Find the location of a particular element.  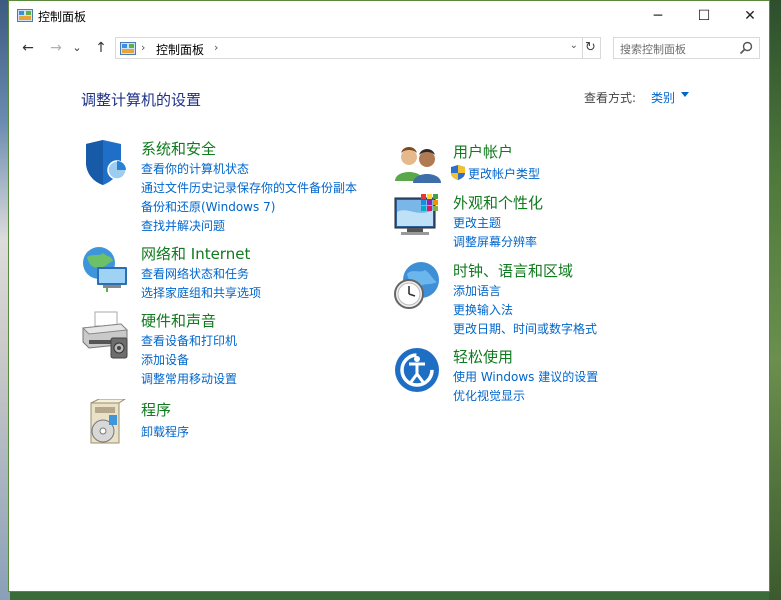

recent-locations-button: ⌄ is located at coordinates (77, 48).